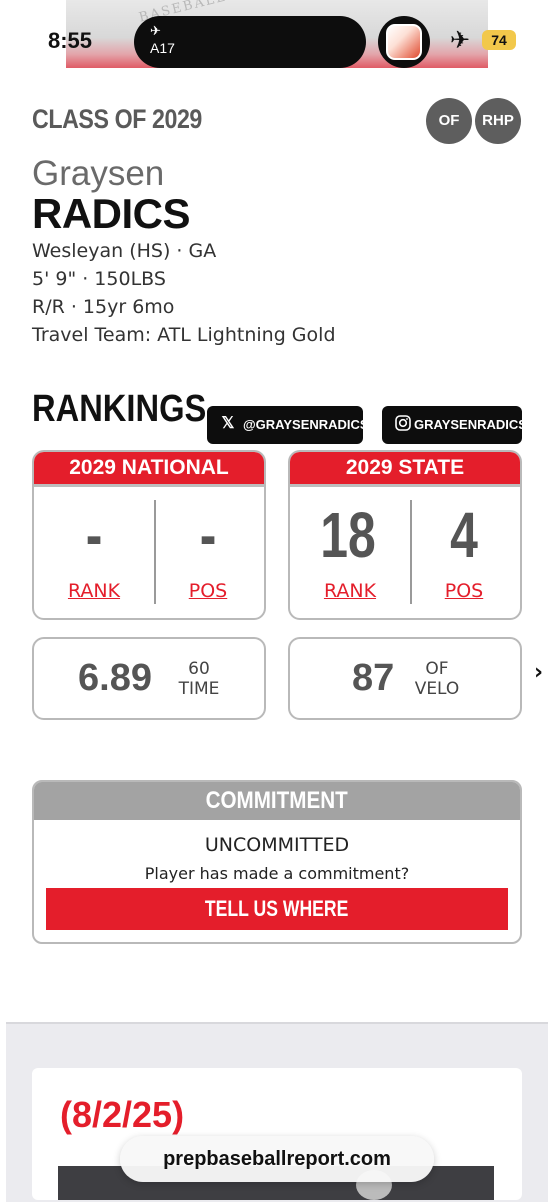 The image size is (554, 1202). I want to click on stat-label-line1: OF, so click(437, 669).